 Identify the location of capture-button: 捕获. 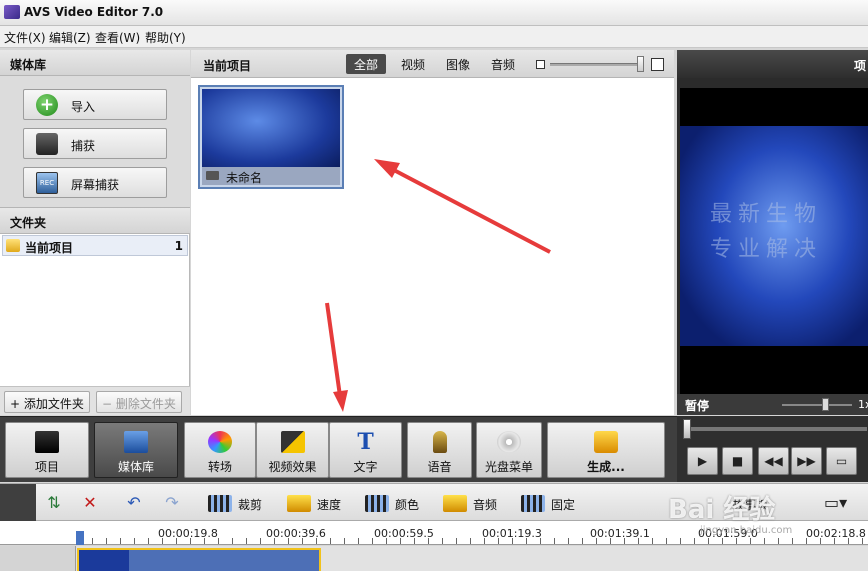
(95, 143).